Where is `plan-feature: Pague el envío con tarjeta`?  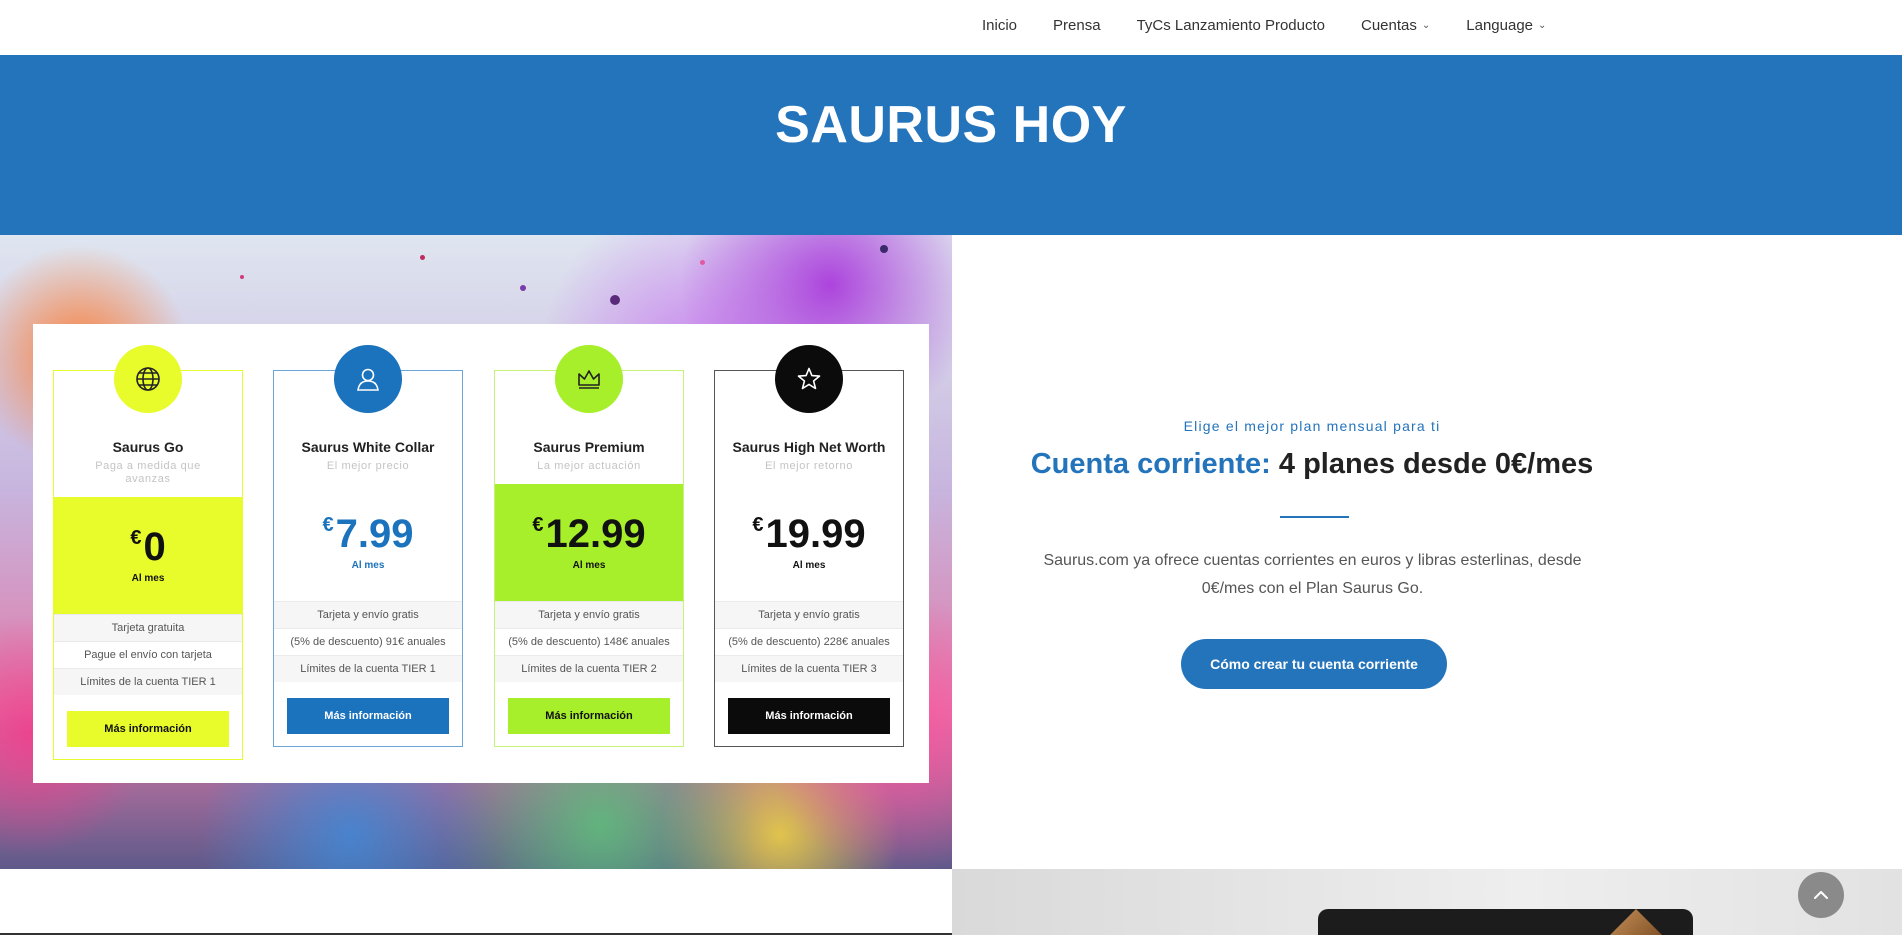 plan-feature: Pague el envío con tarjeta is located at coordinates (148, 654).